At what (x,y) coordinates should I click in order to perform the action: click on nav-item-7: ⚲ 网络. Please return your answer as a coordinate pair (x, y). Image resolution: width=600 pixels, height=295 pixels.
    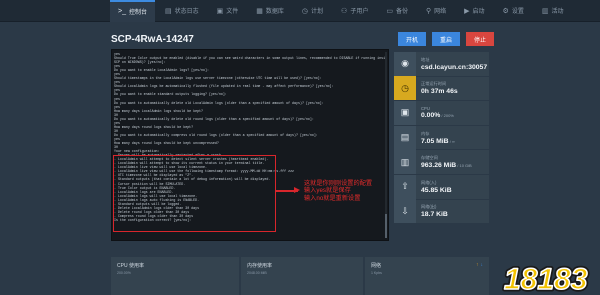
    Looking at the image, I should click on (436, 11).